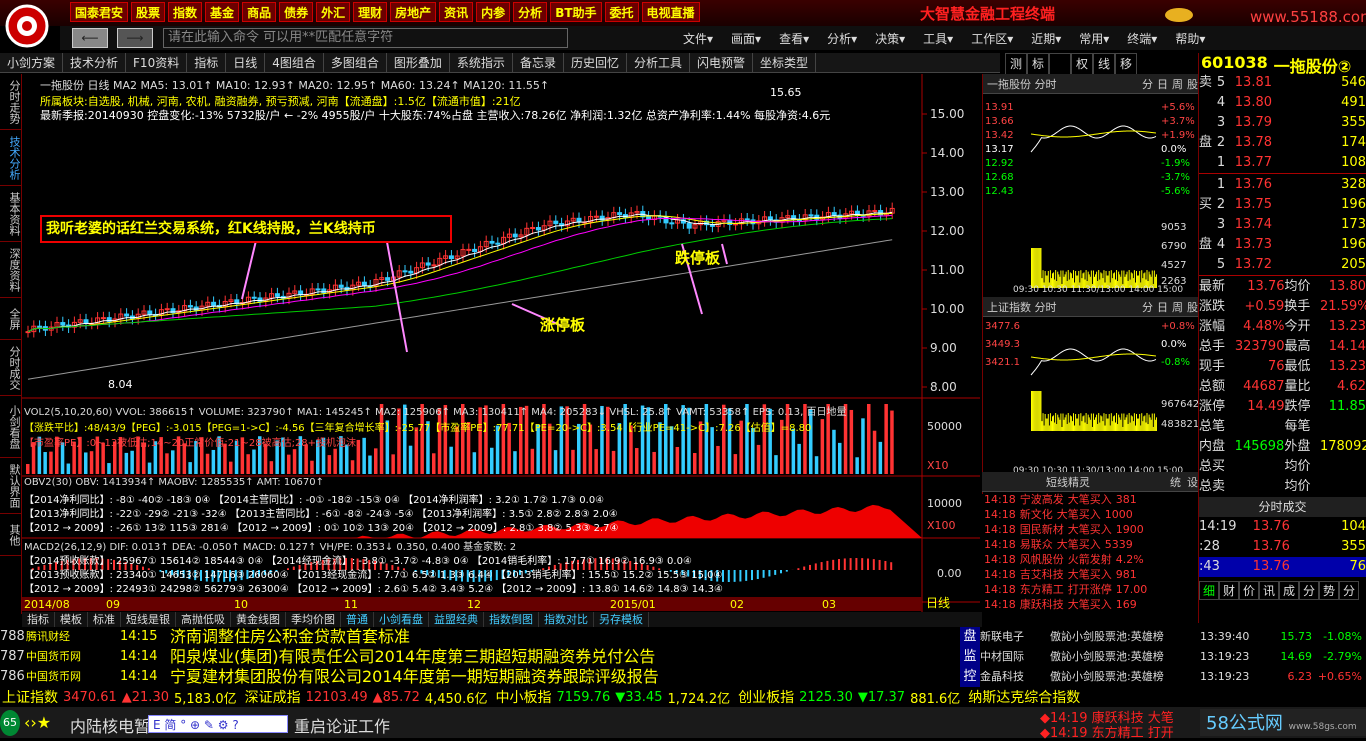 Image resolution: width=1366 pixels, height=741 pixels. I want to click on top-menu-item: 股票, so click(148, 12).